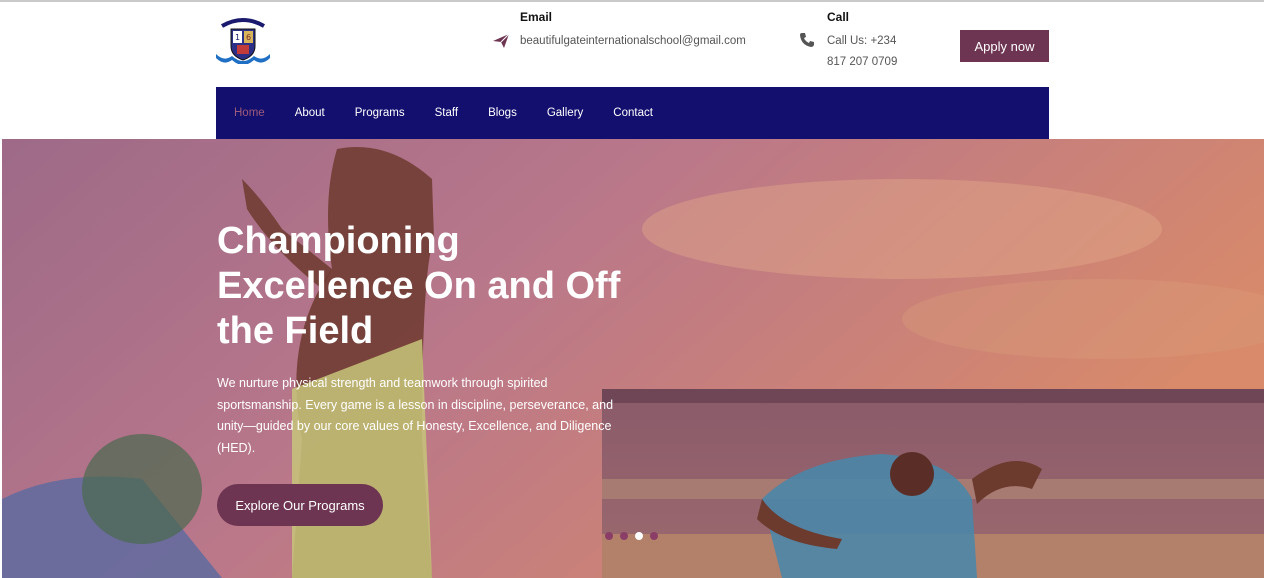 Image resolution: width=1264 pixels, height=578 pixels. I want to click on nav-item-about: About, so click(310, 113).